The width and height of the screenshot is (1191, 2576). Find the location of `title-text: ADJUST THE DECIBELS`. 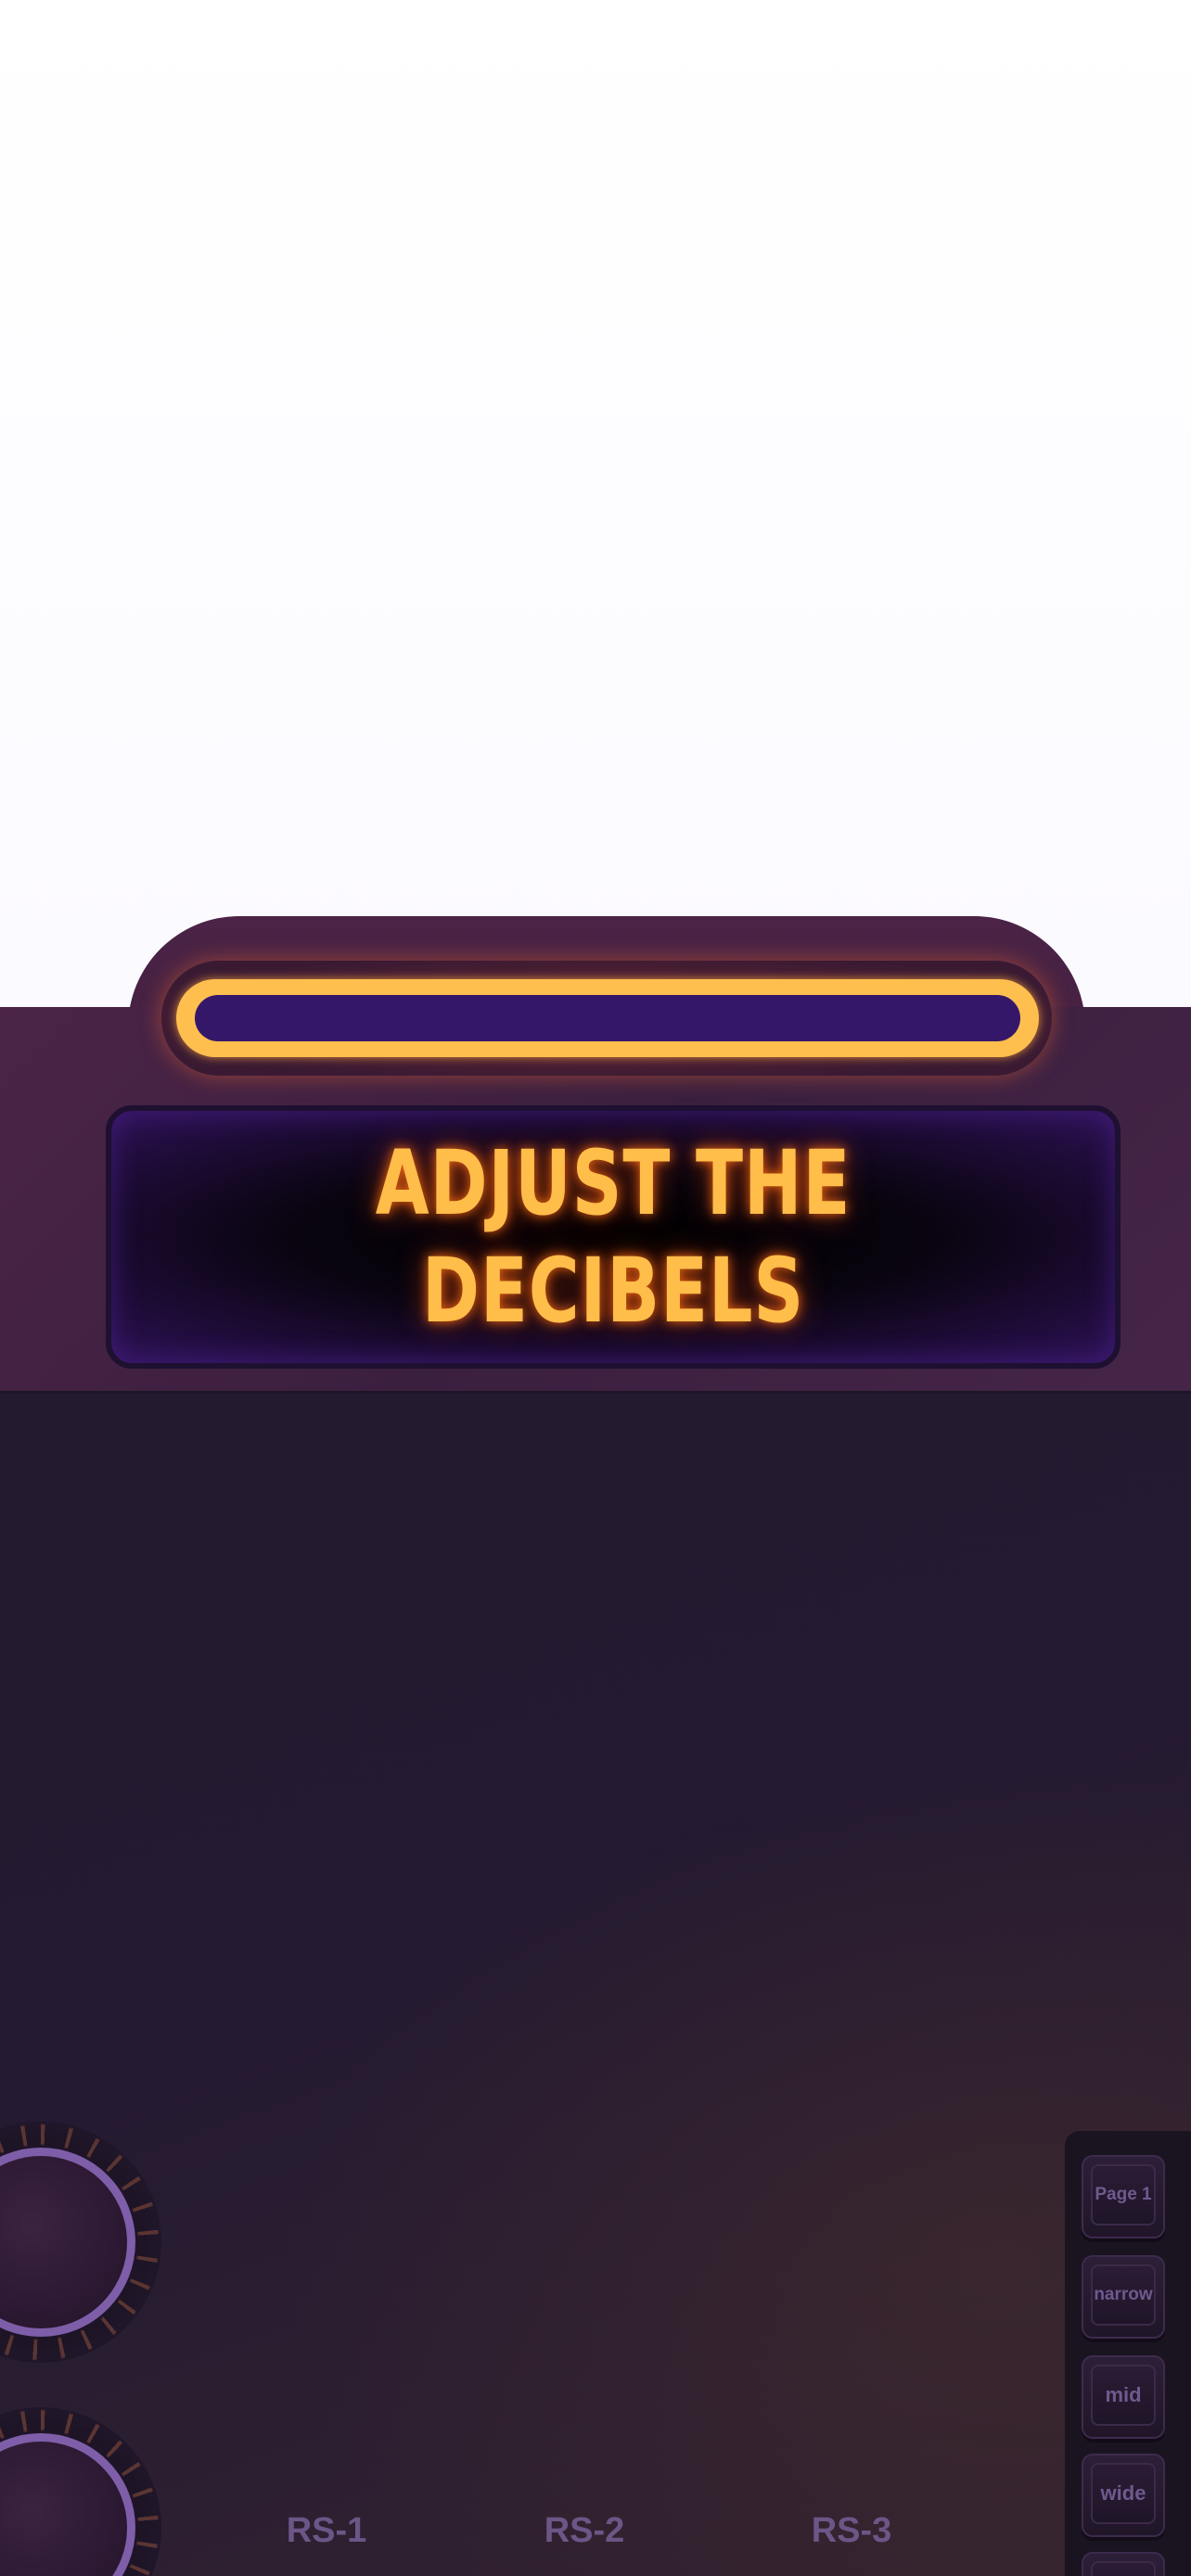

title-text: ADJUST THE DECIBELS is located at coordinates (614, 1237).